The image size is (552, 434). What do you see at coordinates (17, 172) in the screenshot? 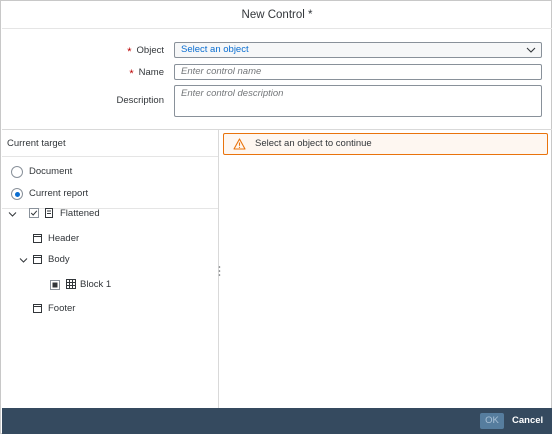
I see `radio-document-button` at bounding box center [17, 172].